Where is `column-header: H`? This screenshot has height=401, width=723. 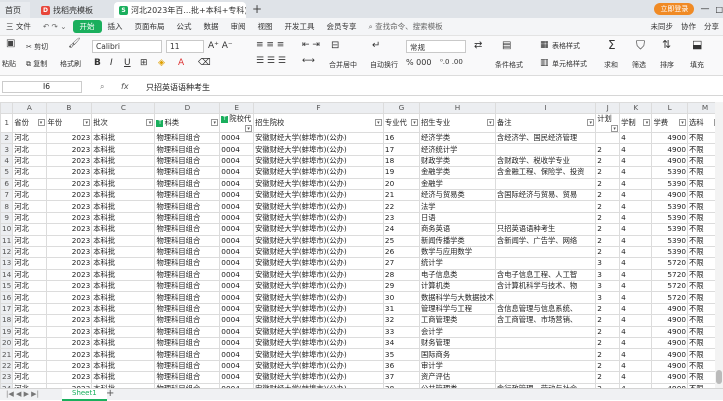 column-header: H is located at coordinates (457, 108).